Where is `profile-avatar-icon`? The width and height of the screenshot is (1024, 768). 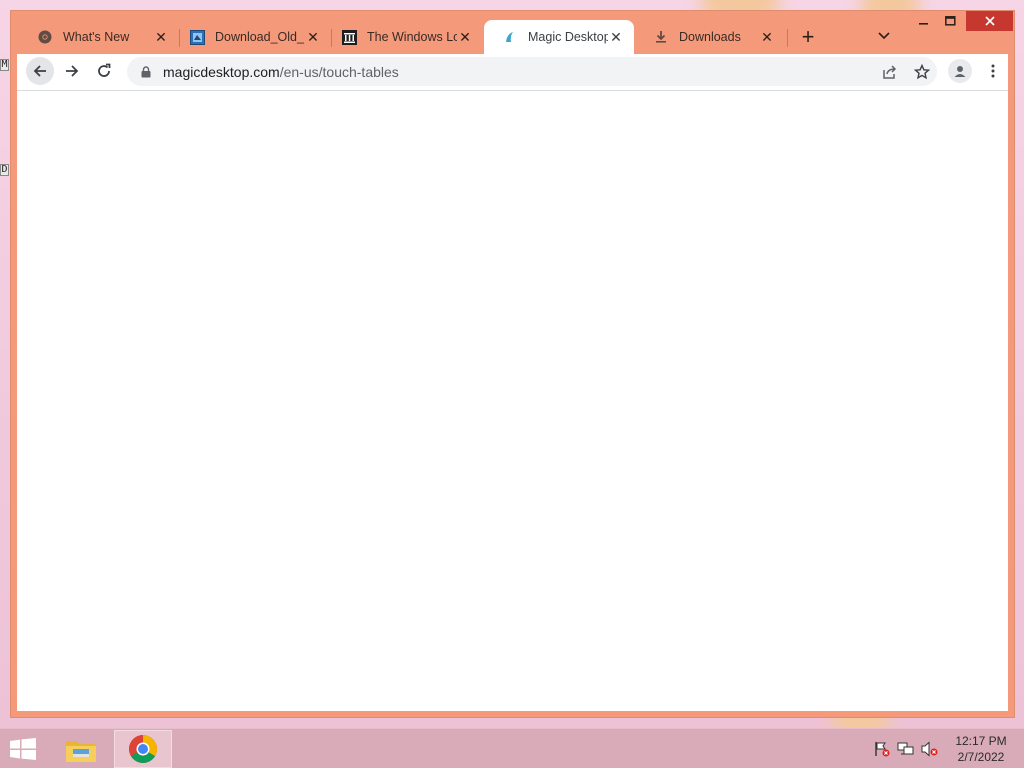
profile-avatar-icon is located at coordinates (960, 71).